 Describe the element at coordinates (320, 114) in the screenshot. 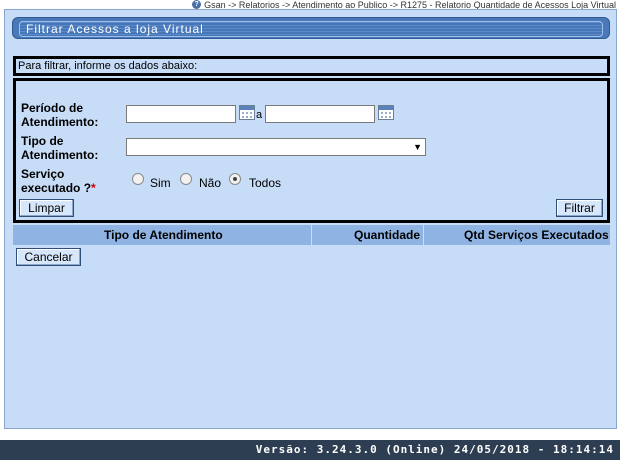

I see `periodo-fim-input` at that location.